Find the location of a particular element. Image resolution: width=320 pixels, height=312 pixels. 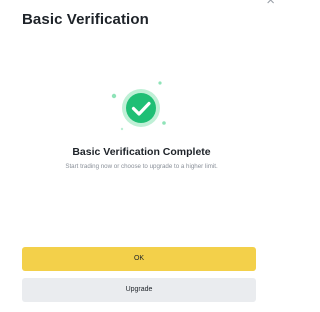

success-headline: Basic Verification Complete is located at coordinates (141, 152).